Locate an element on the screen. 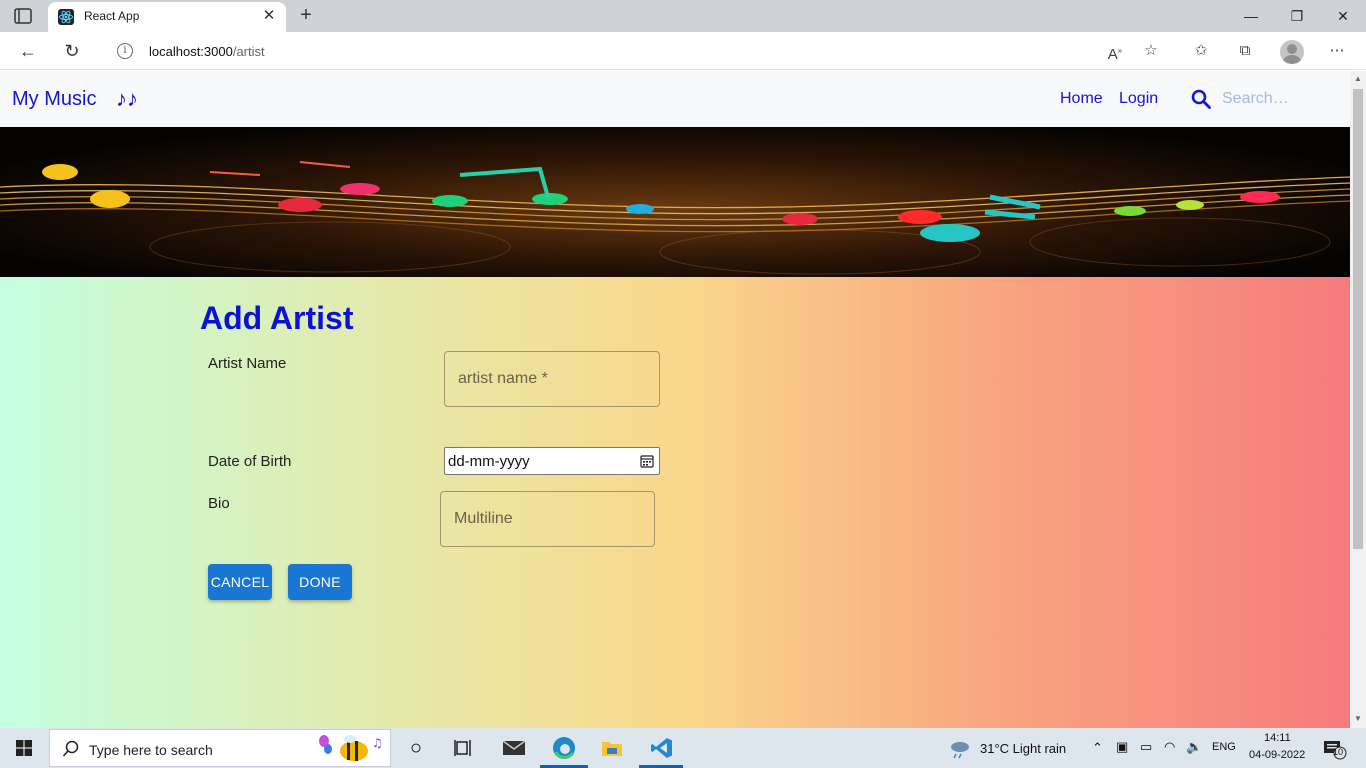  search-input is located at coordinates (1277, 99).